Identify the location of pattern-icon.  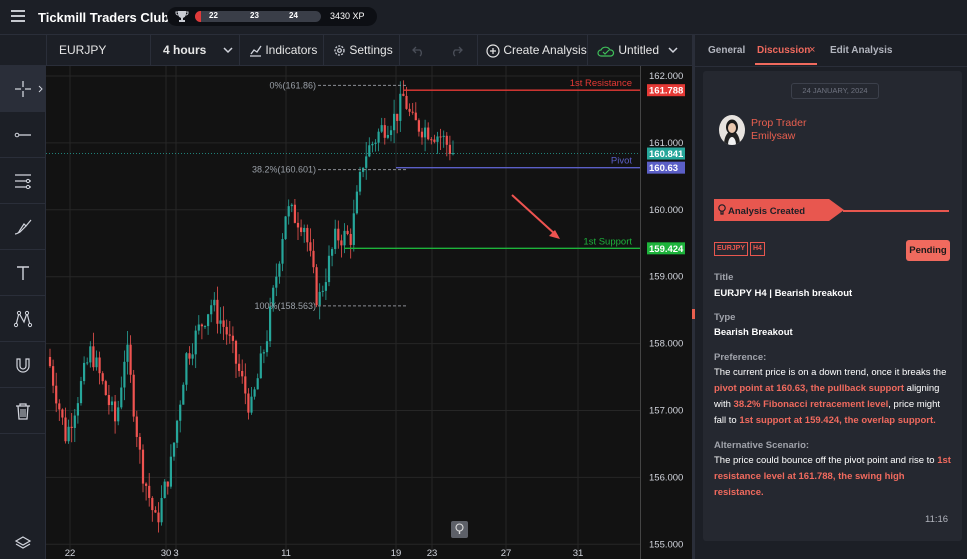
(22, 318).